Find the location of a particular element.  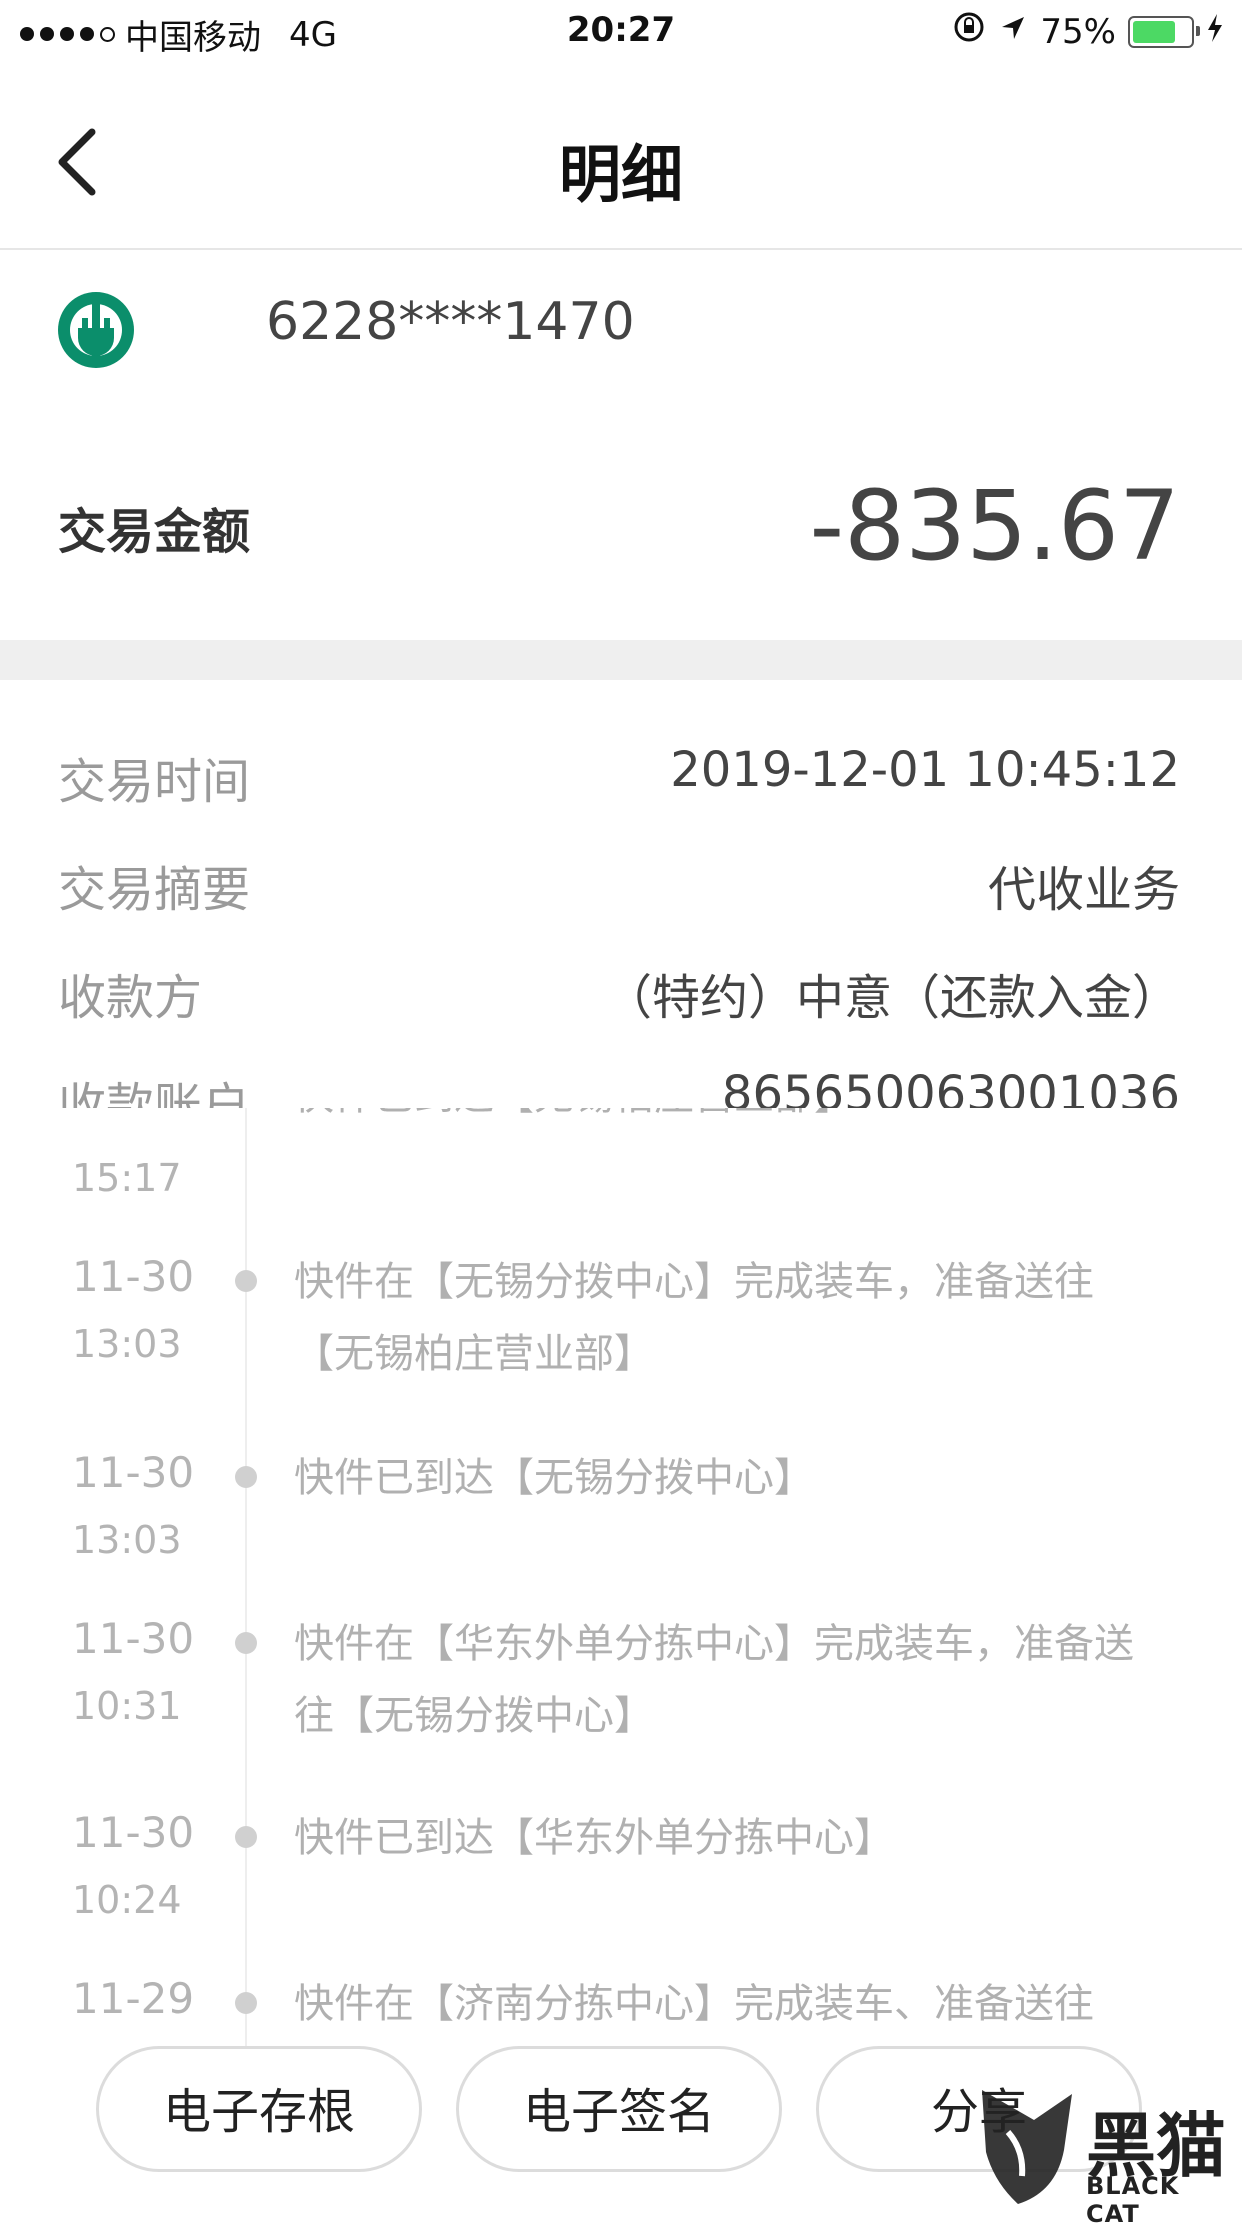

bank-logo-icon is located at coordinates (96, 330).